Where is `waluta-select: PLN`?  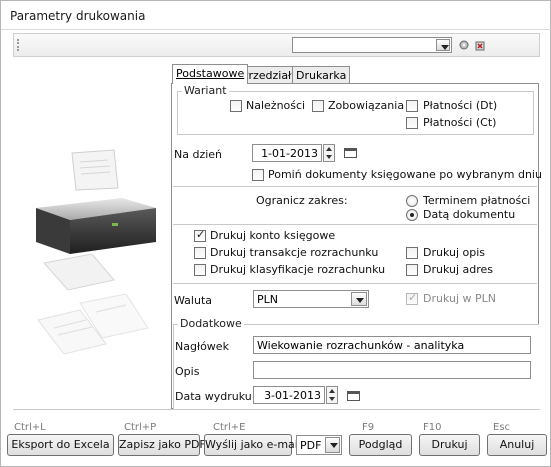
waluta-select: PLN is located at coordinates (311, 299).